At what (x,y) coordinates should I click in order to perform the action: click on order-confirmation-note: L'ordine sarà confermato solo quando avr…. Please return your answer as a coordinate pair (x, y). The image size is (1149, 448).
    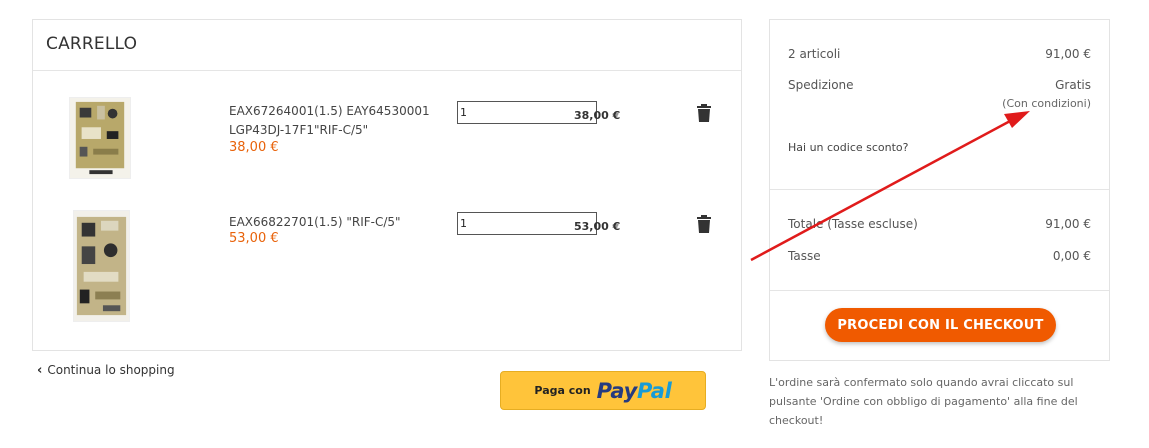
    Looking at the image, I should click on (923, 401).